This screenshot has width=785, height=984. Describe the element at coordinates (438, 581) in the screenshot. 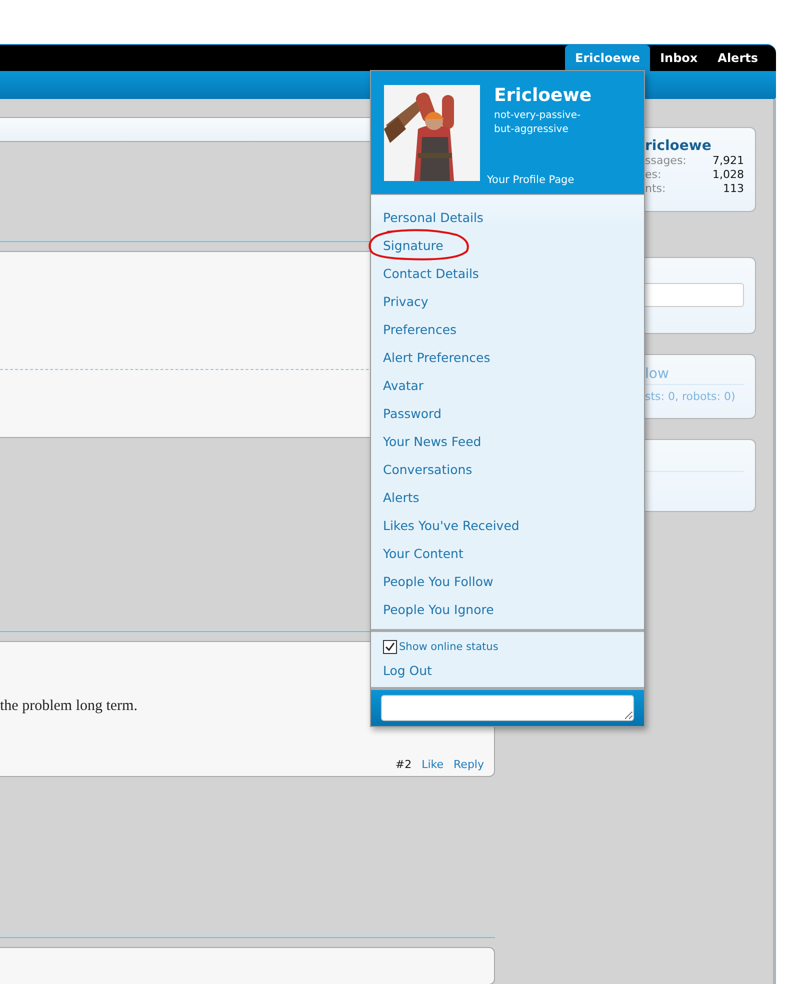

I see `menu-item: People You Follow` at that location.